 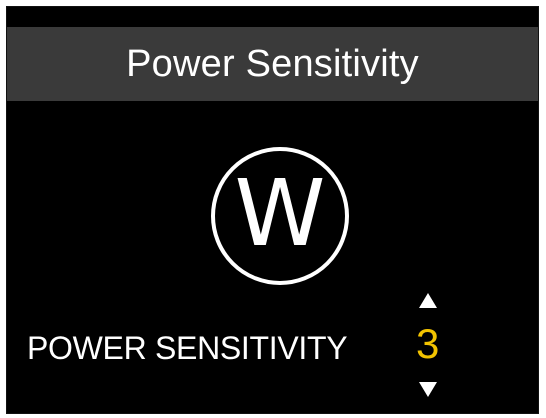 What do you see at coordinates (428, 389) in the screenshot?
I see `decrease-arrow-icon` at bounding box center [428, 389].